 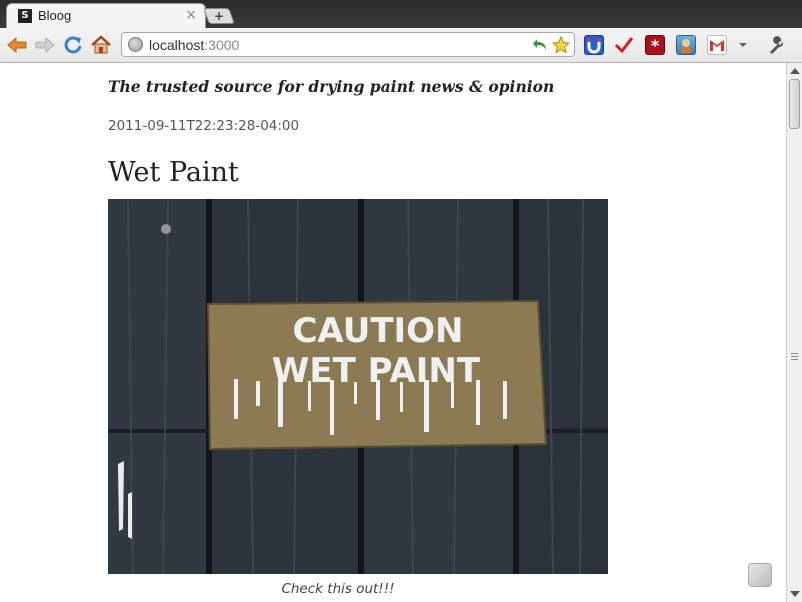 I want to click on close-tab-icon: ×, so click(x=191, y=15).